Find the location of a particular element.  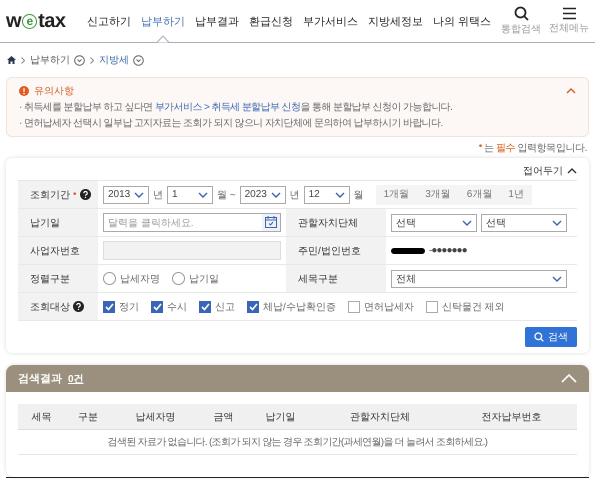

nav-tab: 부가서비스 is located at coordinates (330, 21).